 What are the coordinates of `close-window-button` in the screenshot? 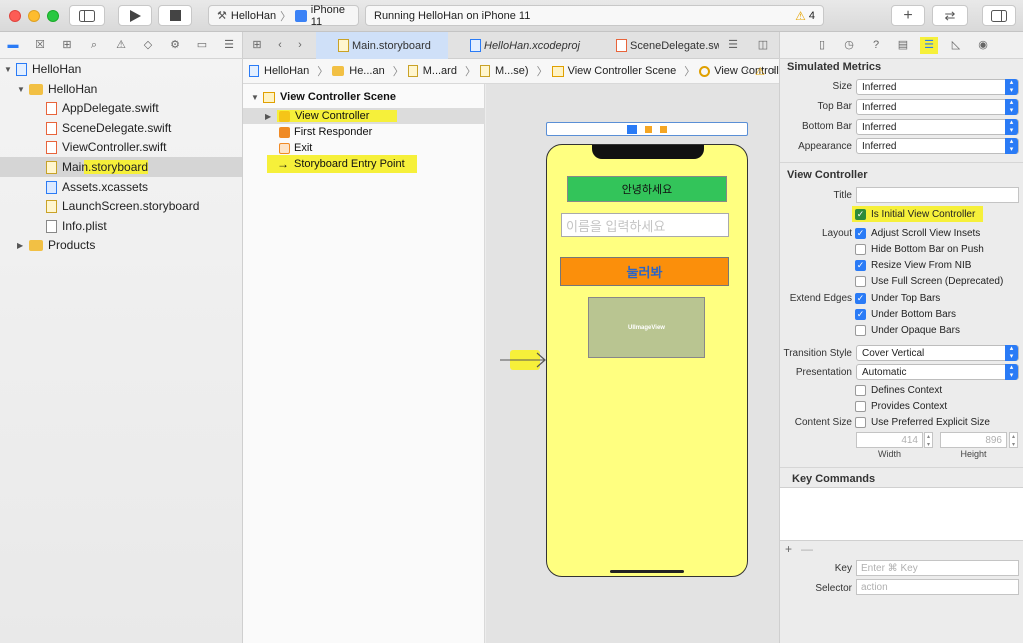 It's located at (15, 16).